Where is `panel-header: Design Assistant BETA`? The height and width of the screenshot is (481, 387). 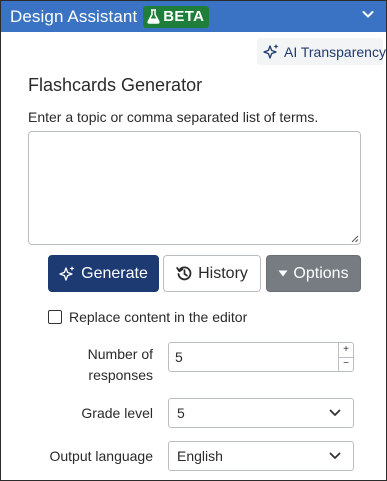 panel-header: Design Assistant BETA is located at coordinates (193, 16).